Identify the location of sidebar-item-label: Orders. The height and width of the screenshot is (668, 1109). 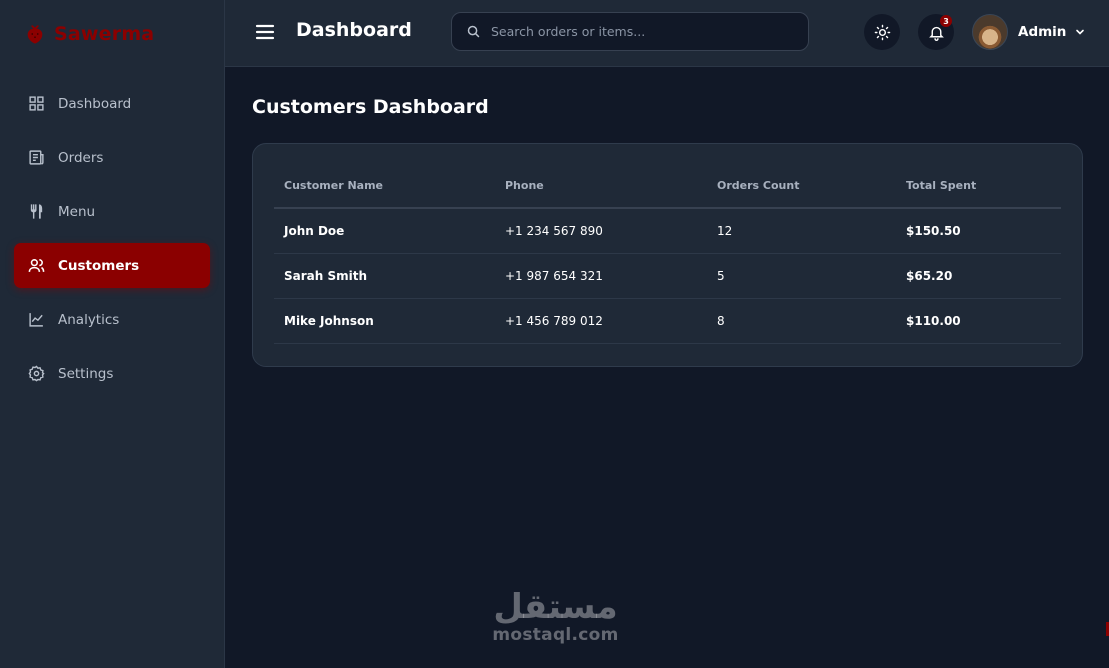
(81, 157).